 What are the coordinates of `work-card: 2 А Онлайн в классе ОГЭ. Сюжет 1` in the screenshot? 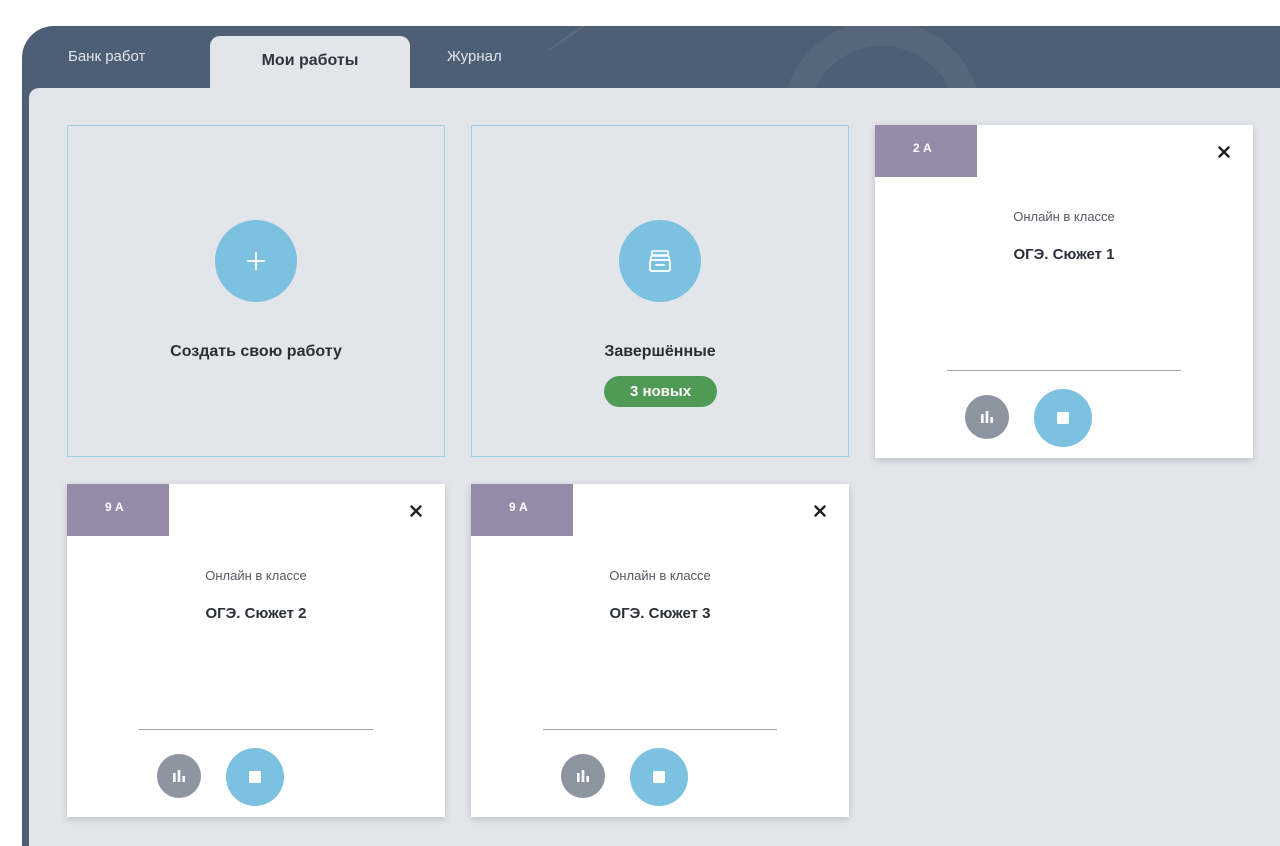 It's located at (1064, 291).